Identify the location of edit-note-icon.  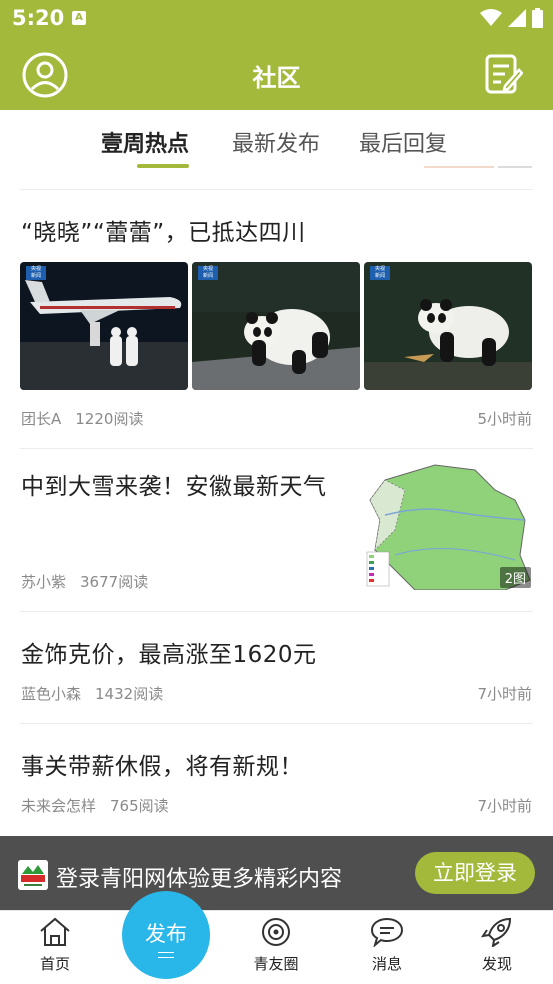
(504, 74).